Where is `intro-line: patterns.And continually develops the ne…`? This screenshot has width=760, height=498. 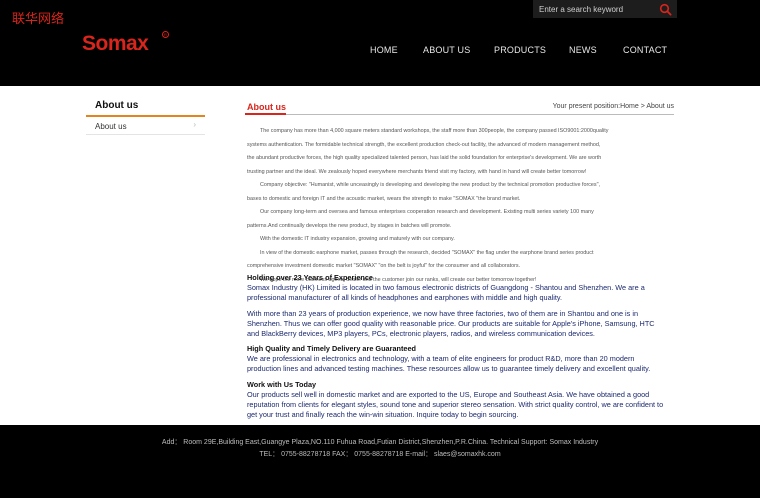
intro-line: patterns.And continually develops the ne… is located at coordinates (349, 225).